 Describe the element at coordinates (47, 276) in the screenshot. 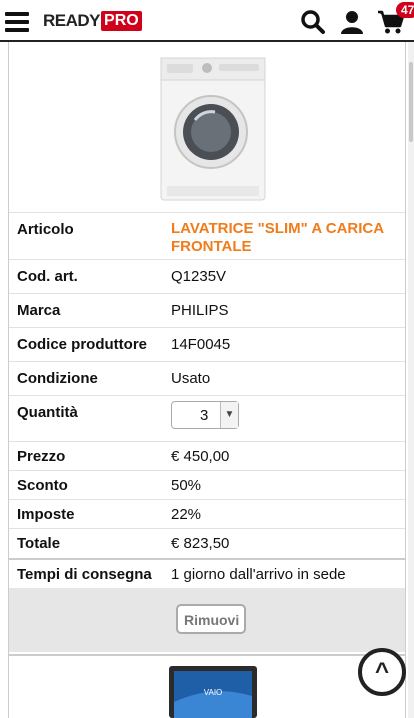

I see `label-cod-art: Cod. art.` at that location.